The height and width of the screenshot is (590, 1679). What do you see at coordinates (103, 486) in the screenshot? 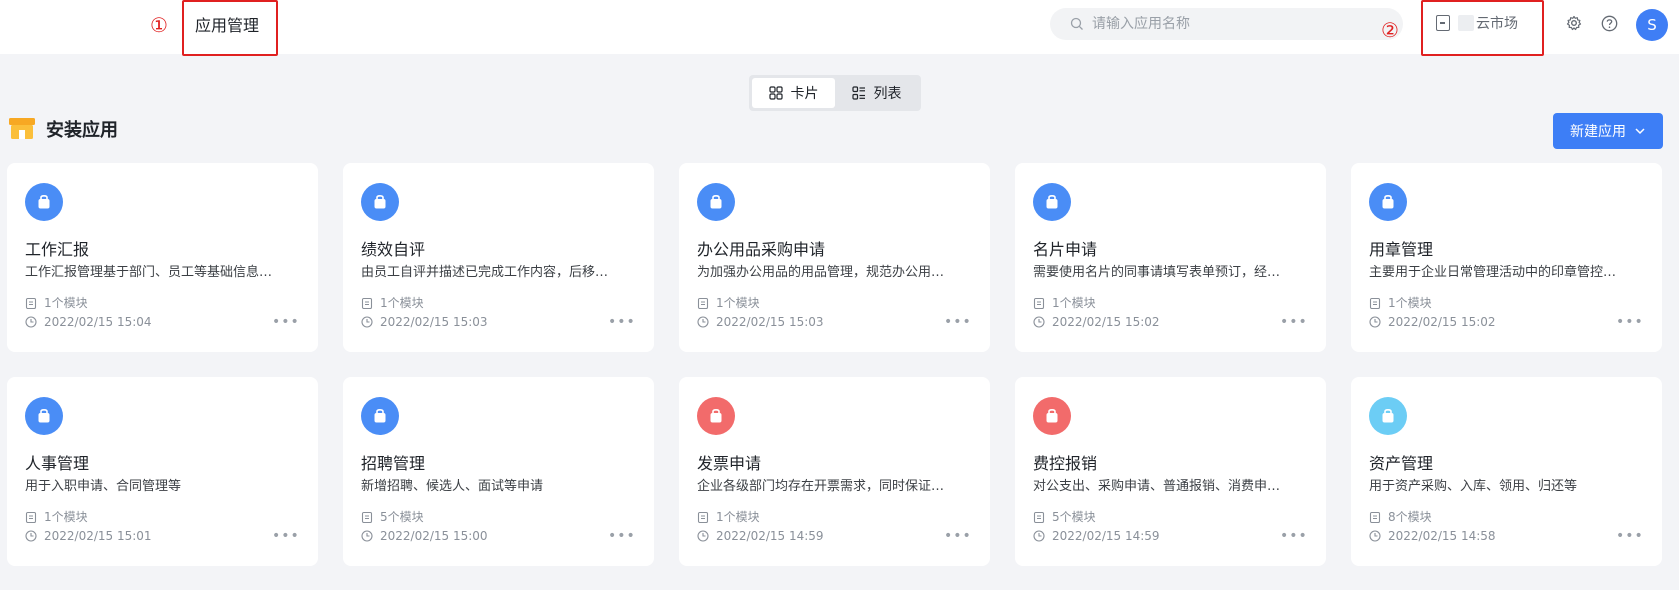
I see `app-description: 用于入职申请、合同管理等` at bounding box center [103, 486].